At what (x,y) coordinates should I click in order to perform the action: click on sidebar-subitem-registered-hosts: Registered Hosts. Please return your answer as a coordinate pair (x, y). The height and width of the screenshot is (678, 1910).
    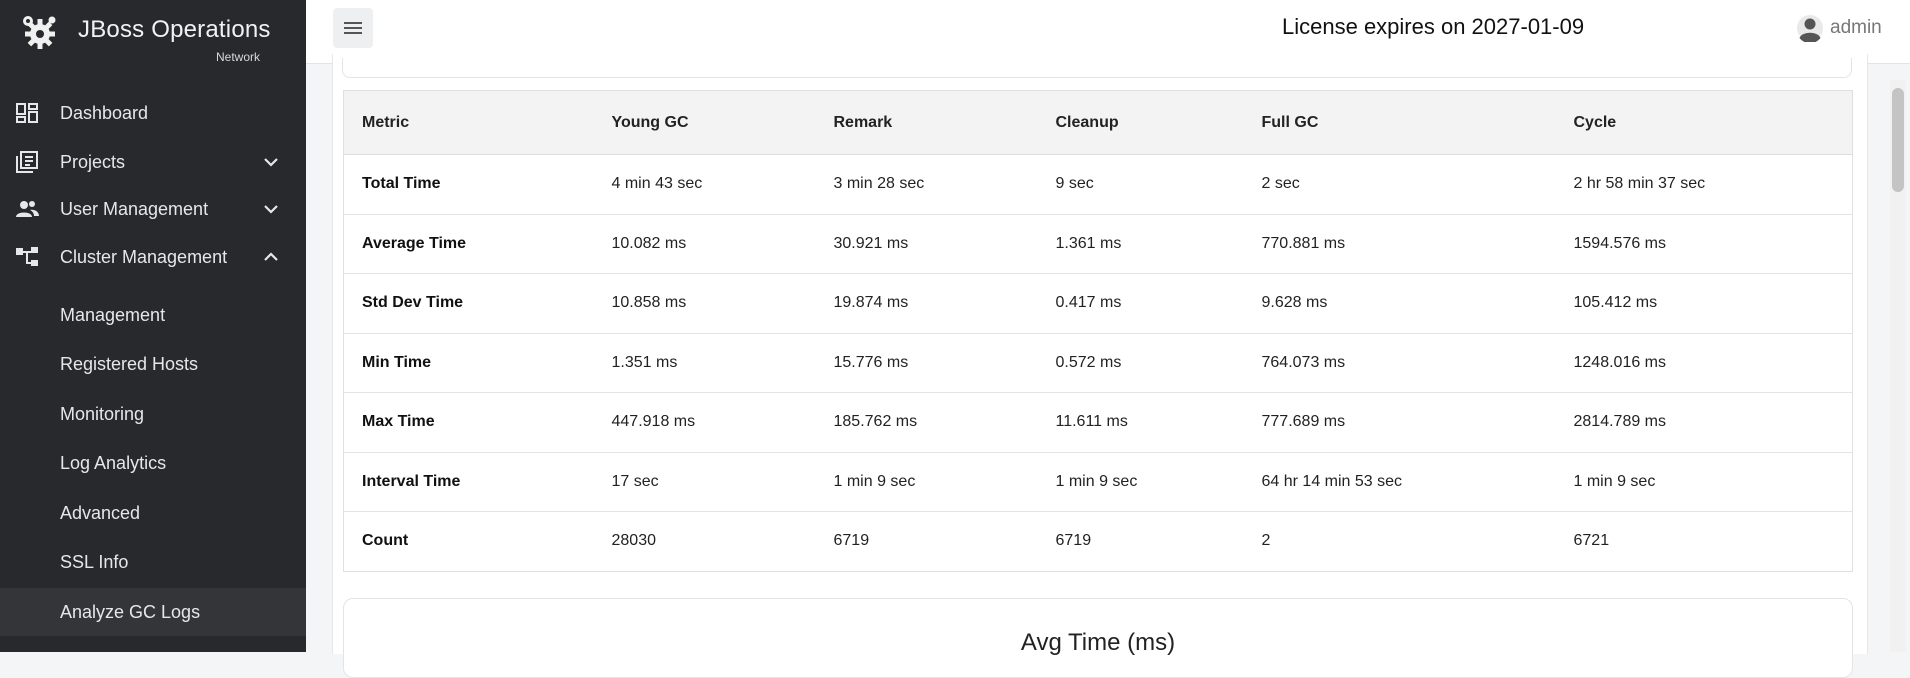
    Looking at the image, I should click on (153, 364).